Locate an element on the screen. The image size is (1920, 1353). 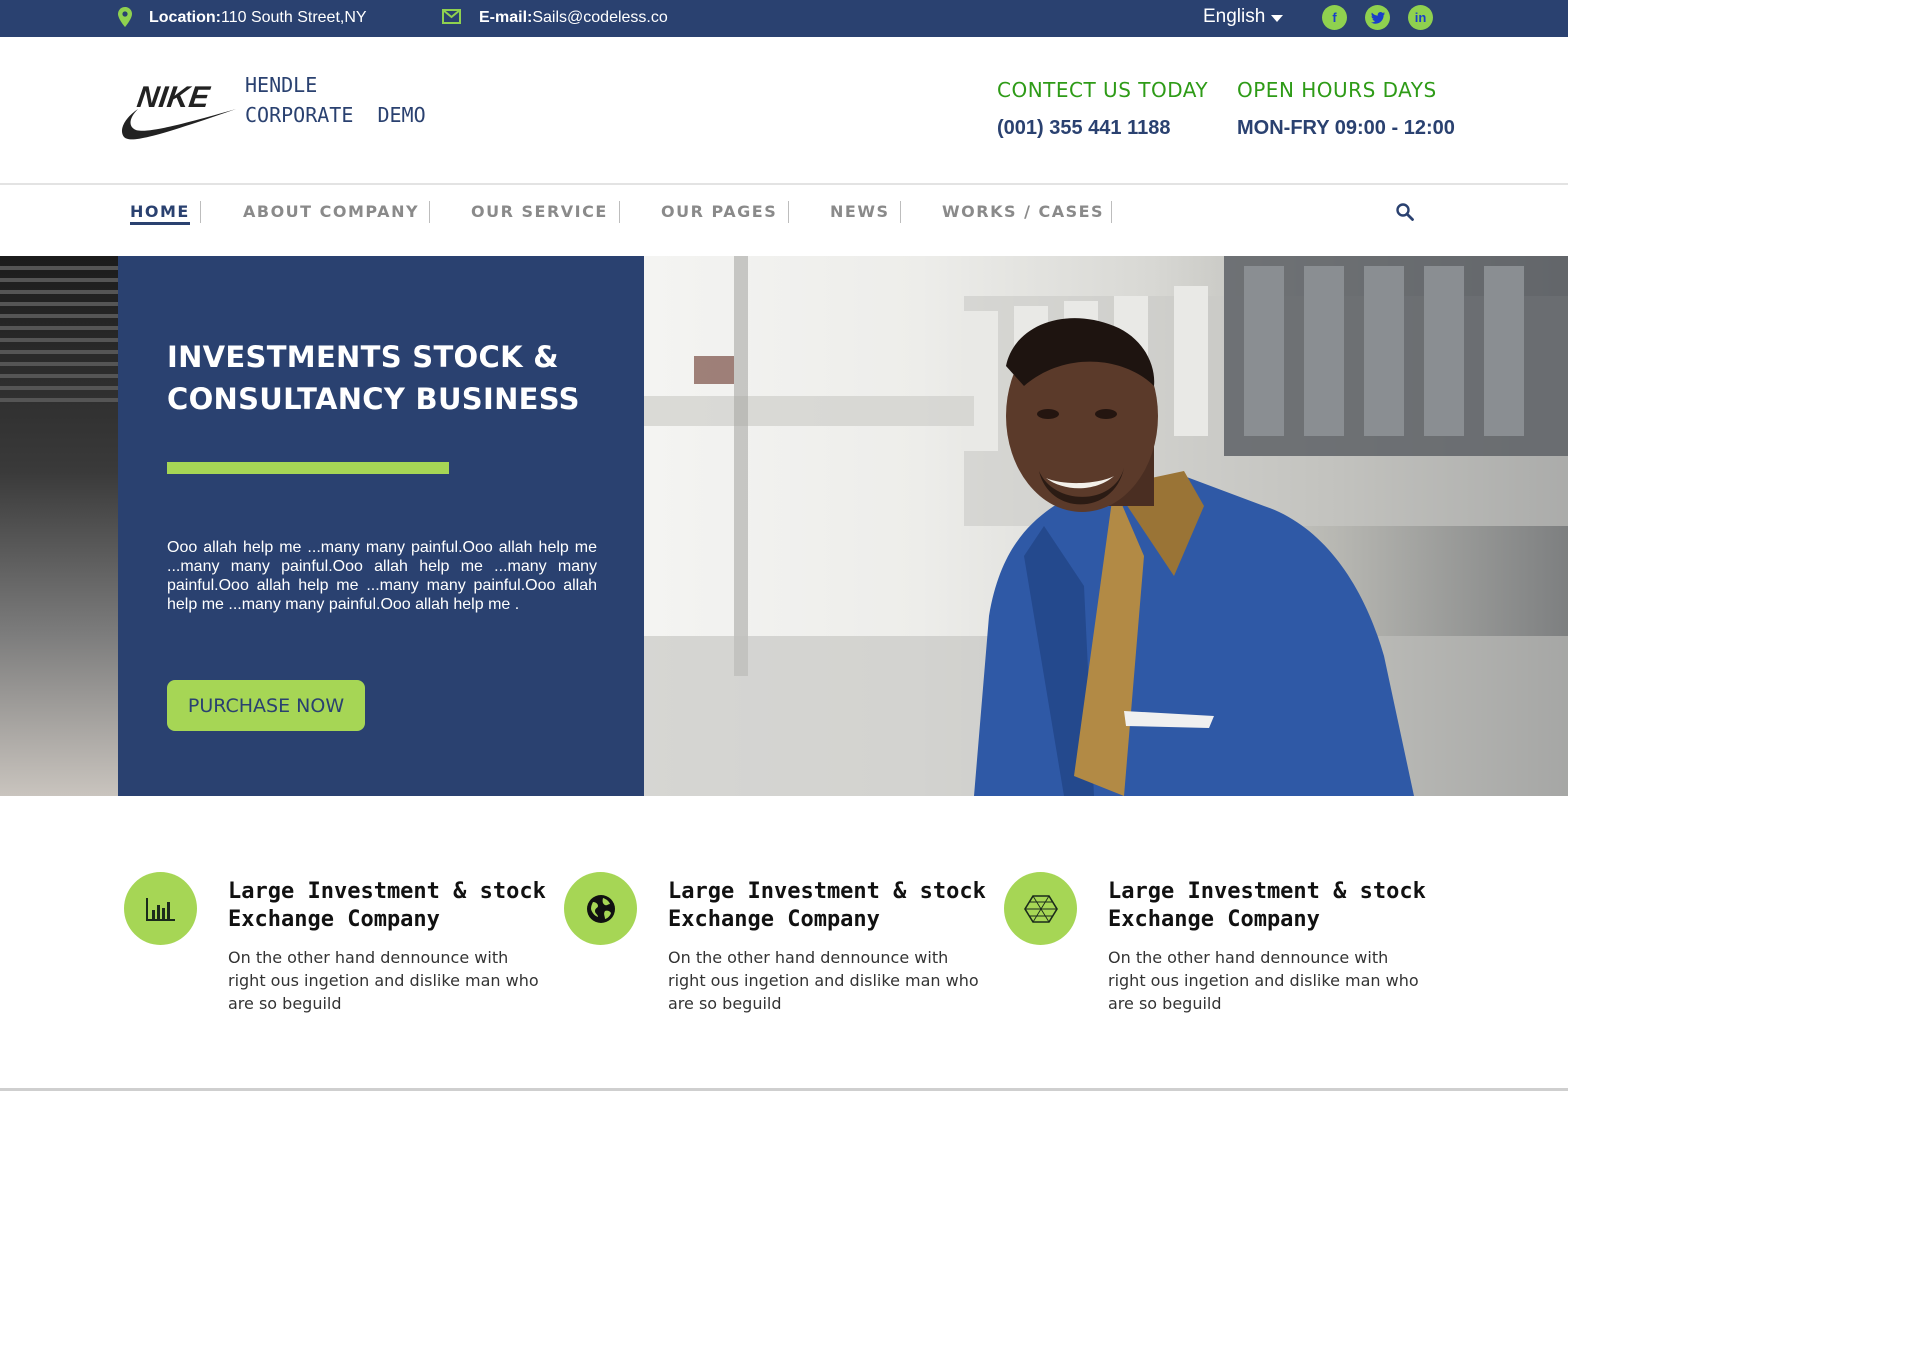
globe-icon is located at coordinates (600, 908).